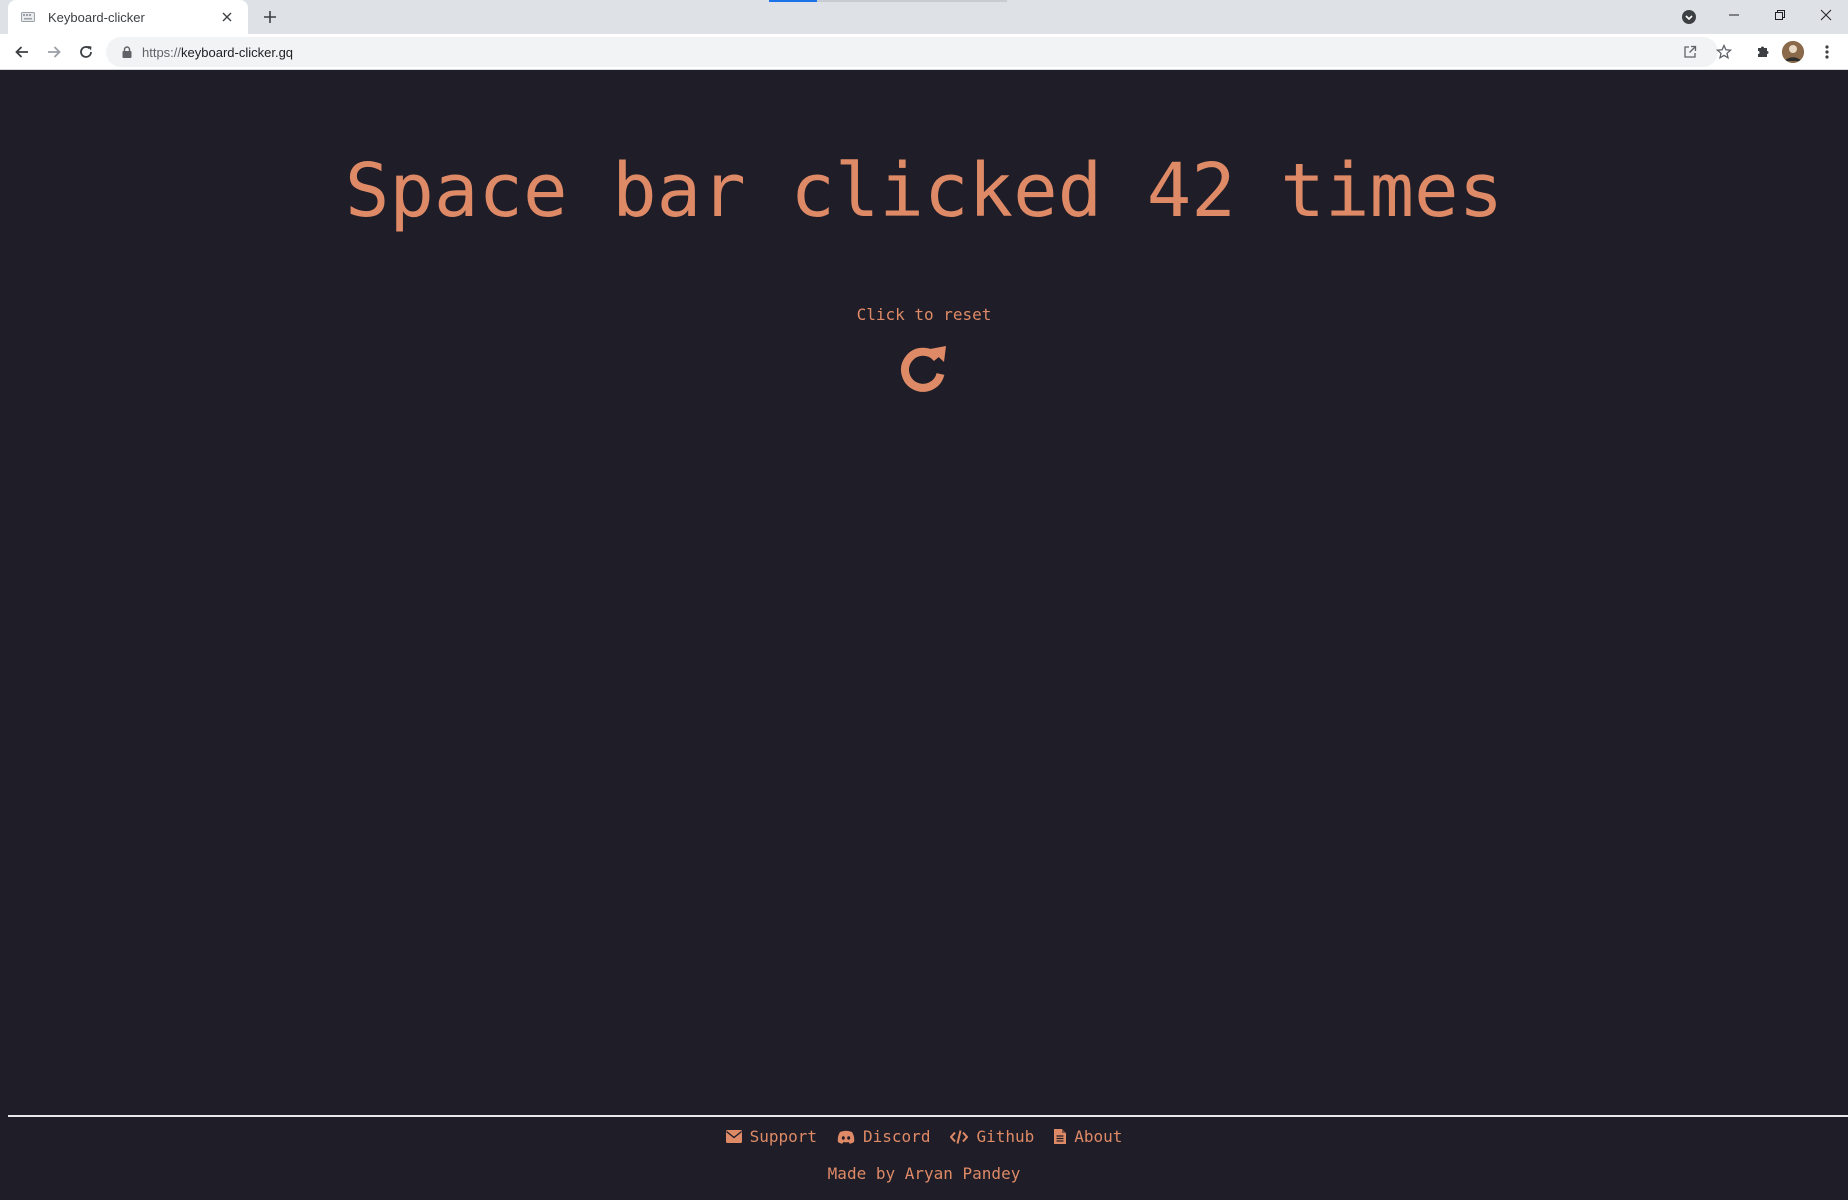 Image resolution: width=1848 pixels, height=1200 pixels. Describe the element at coordinates (162, 52) in the screenshot. I see `url-scheme: https://` at that location.